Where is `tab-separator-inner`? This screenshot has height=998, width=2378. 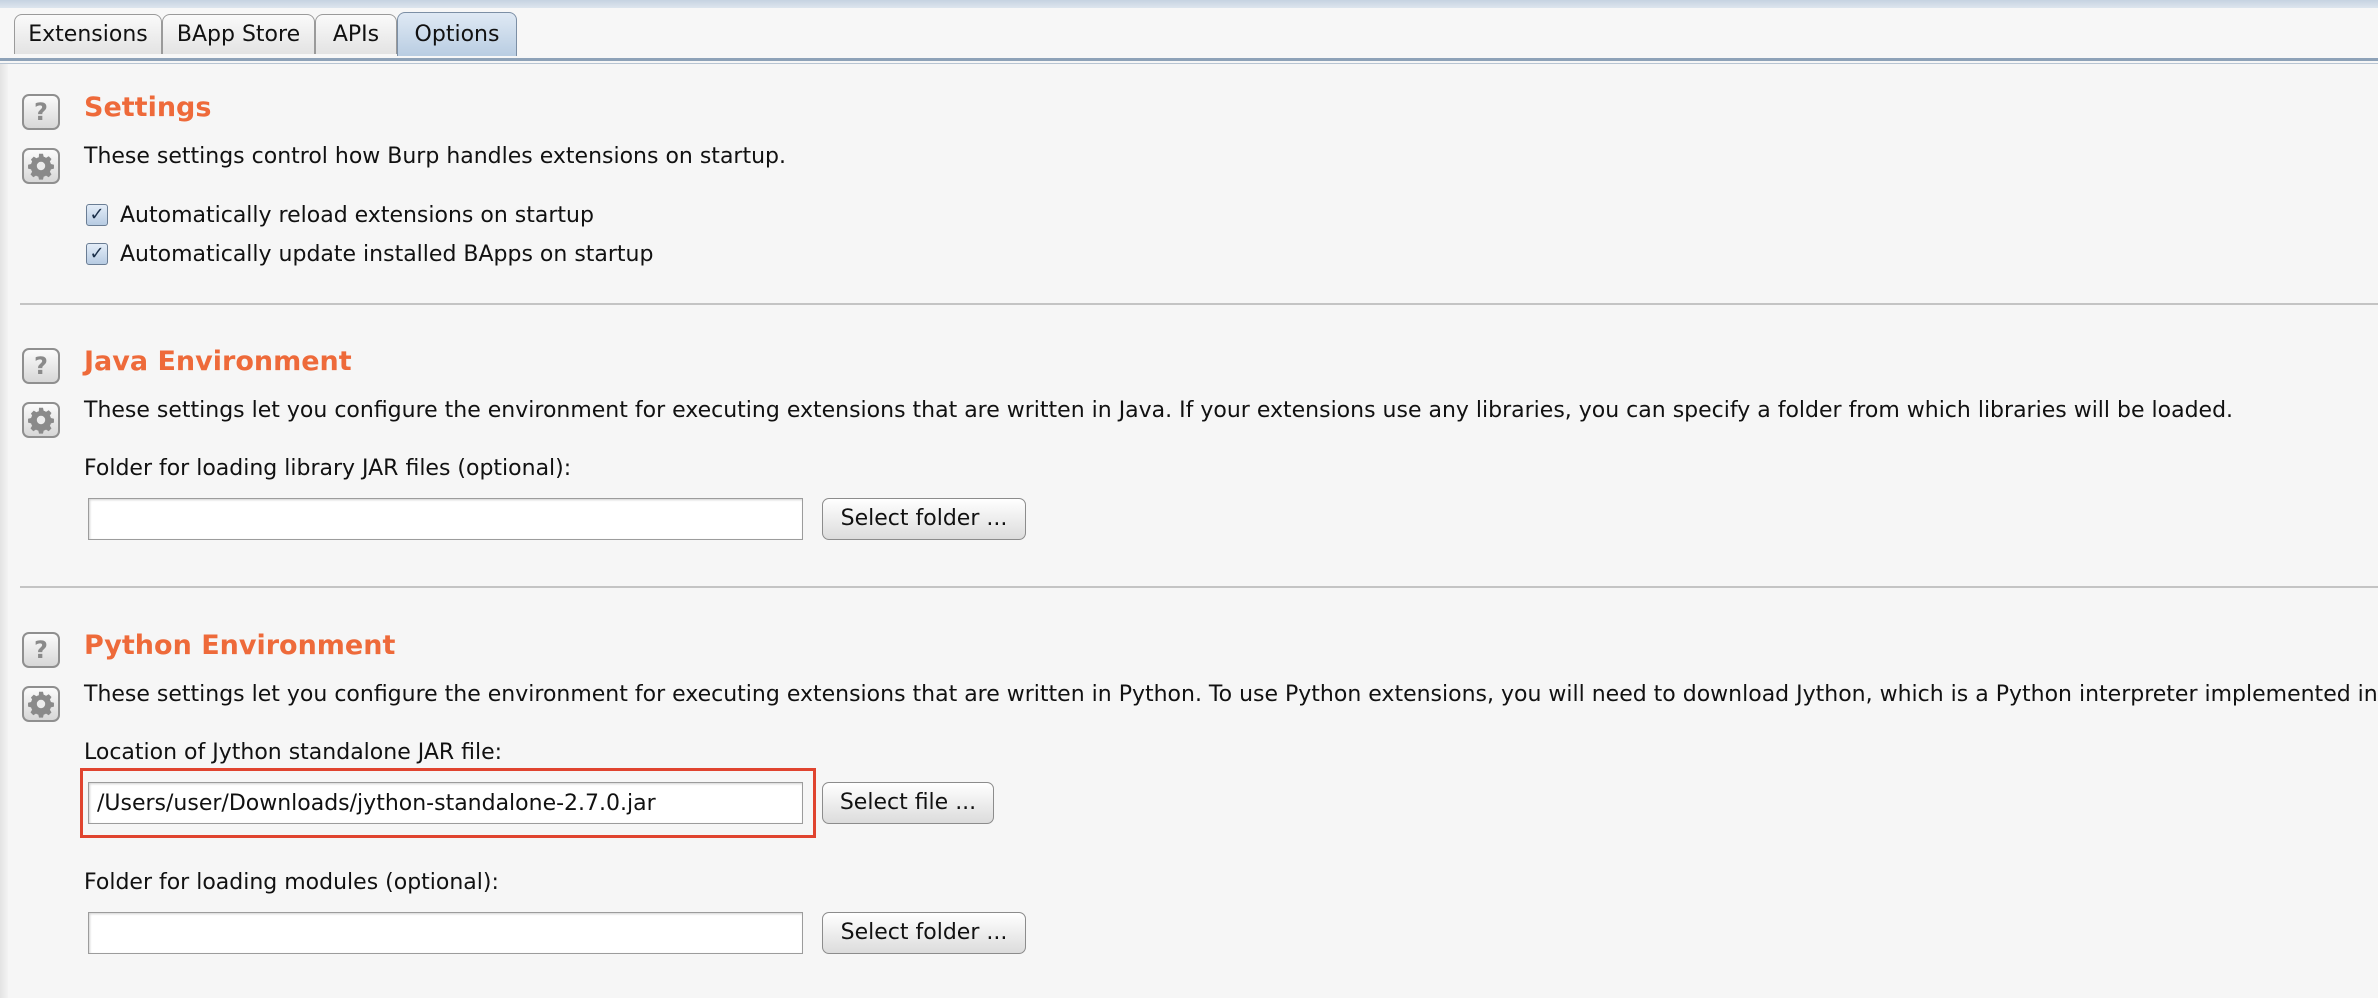 tab-separator-inner is located at coordinates (1189, 63).